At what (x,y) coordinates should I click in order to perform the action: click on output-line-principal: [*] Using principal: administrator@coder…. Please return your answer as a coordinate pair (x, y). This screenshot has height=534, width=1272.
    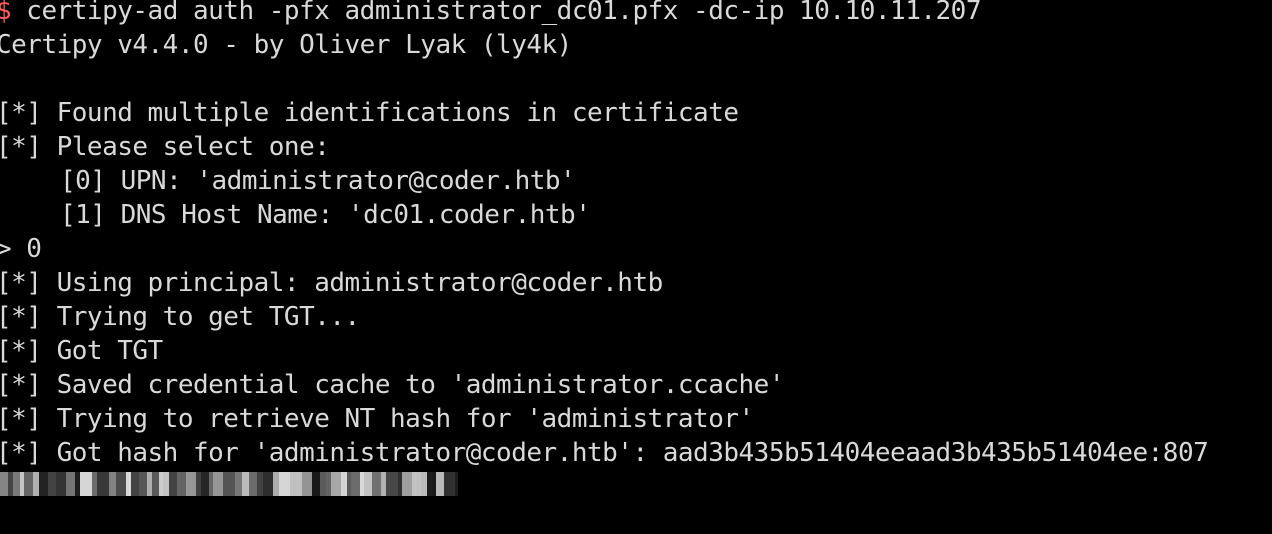
    Looking at the image, I should click on (331, 283).